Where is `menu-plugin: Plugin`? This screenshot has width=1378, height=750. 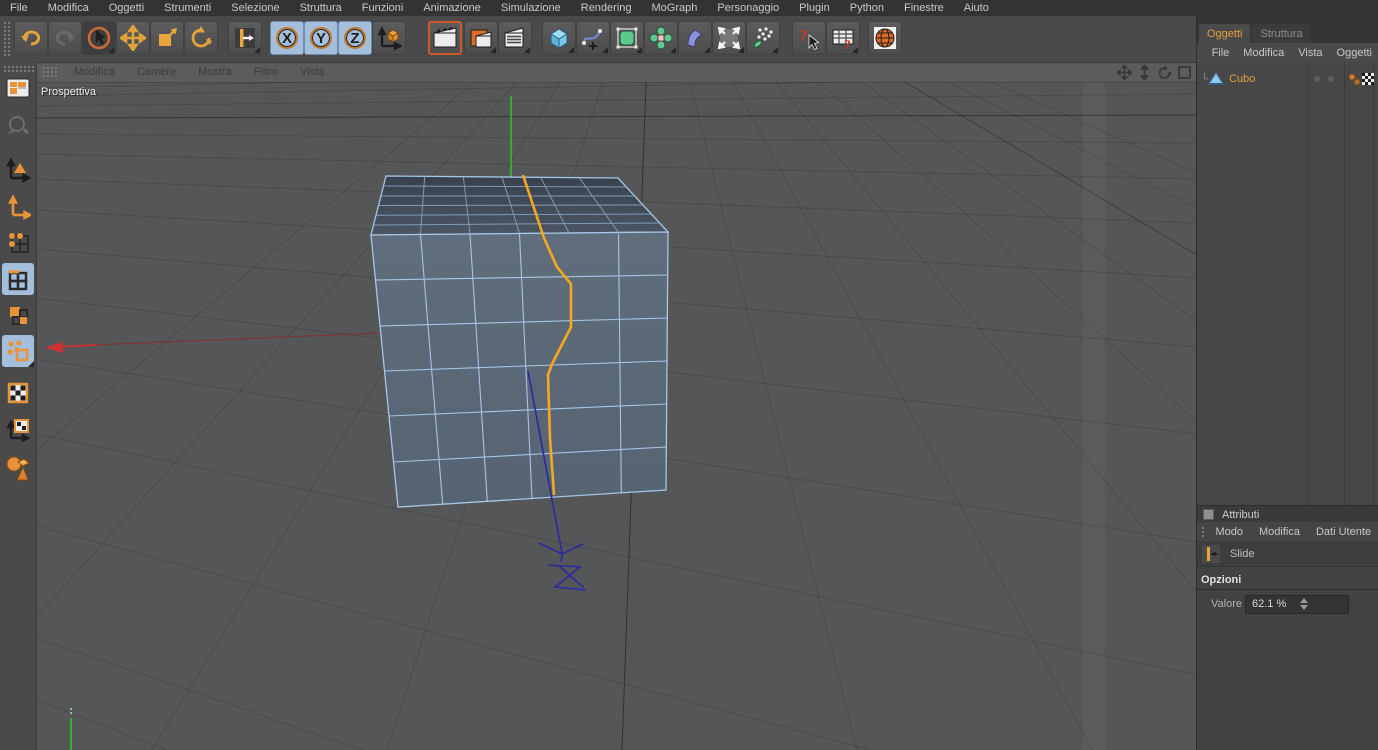 menu-plugin: Plugin is located at coordinates (814, 8).